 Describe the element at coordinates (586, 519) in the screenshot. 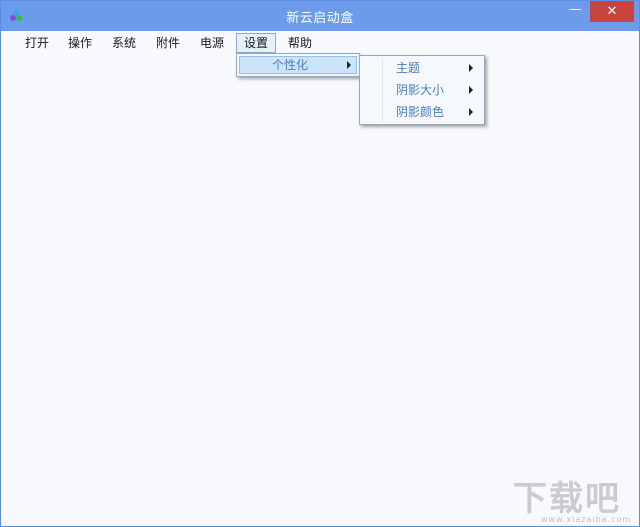

I see `watermark-url: www.xiazaiba.com` at that location.